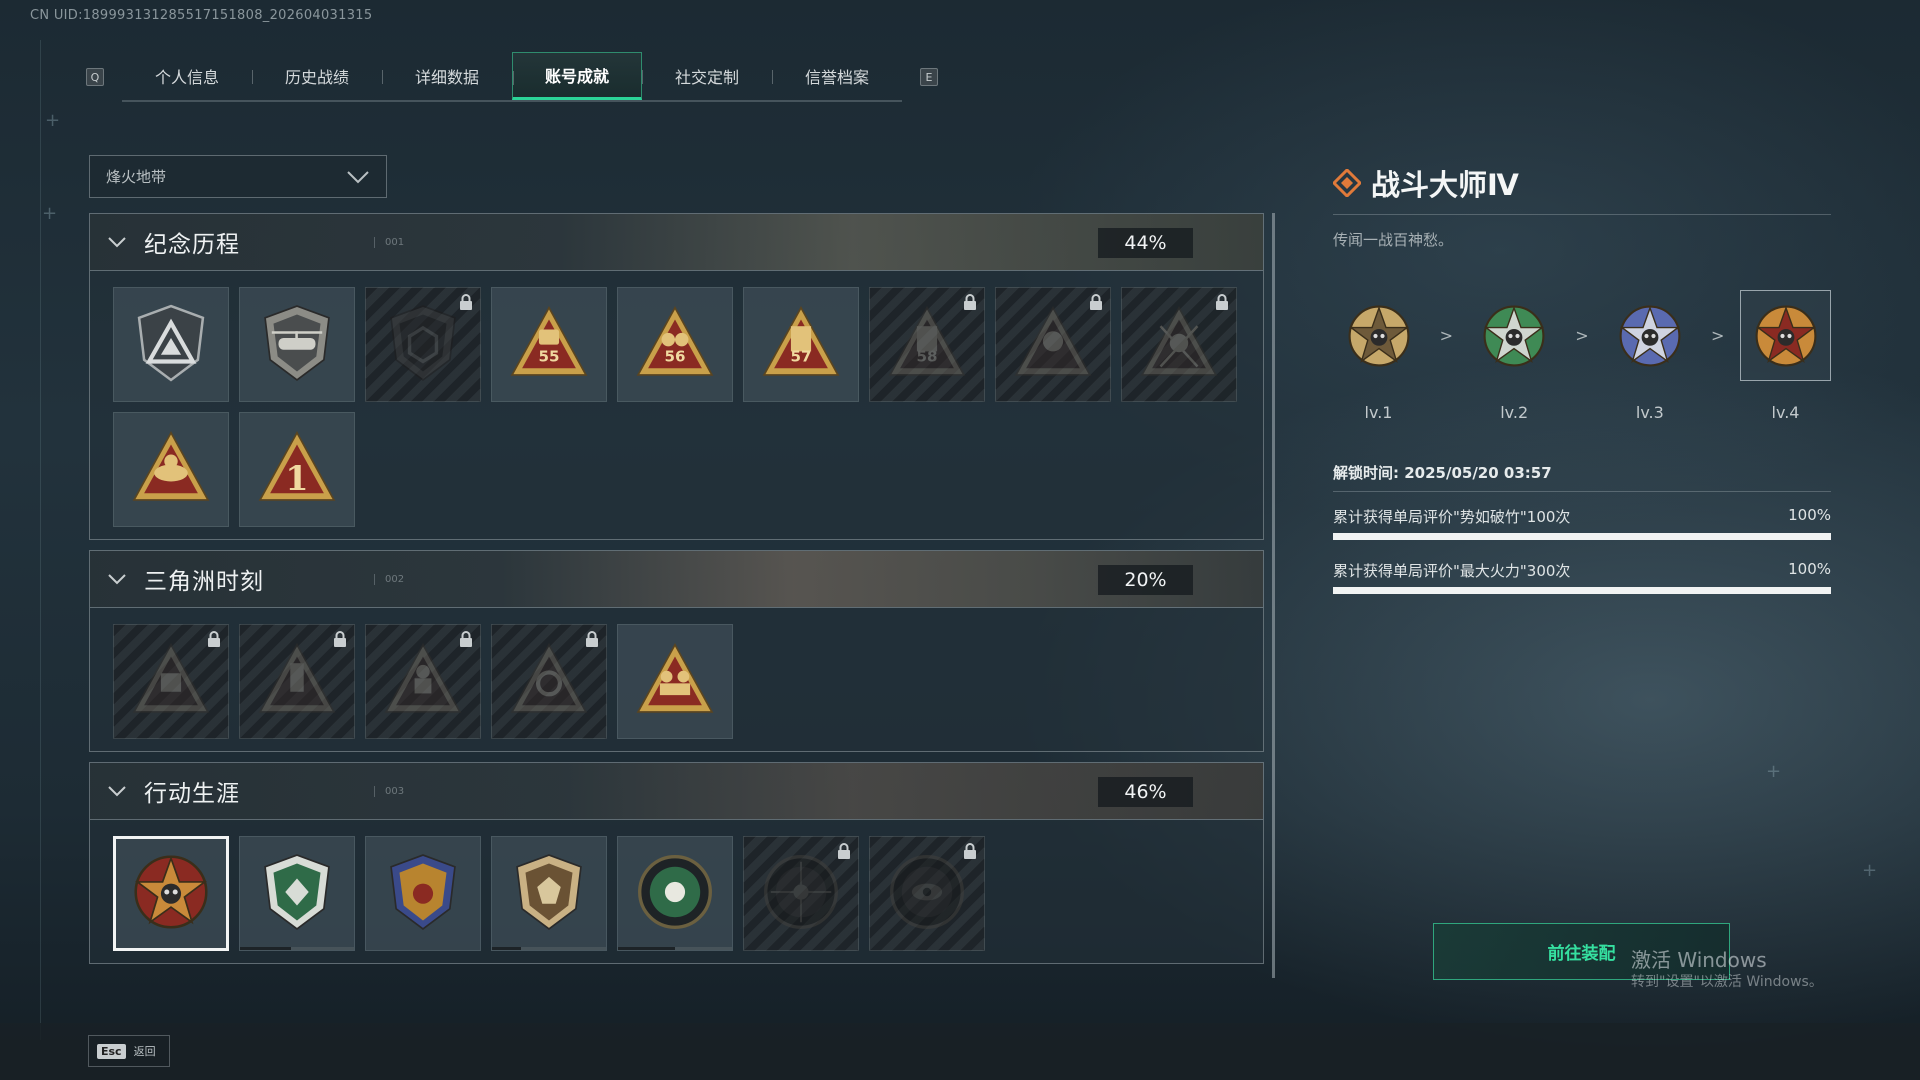 This screenshot has width=1920, height=1080. I want to click on badge-grid, so click(676, 680).